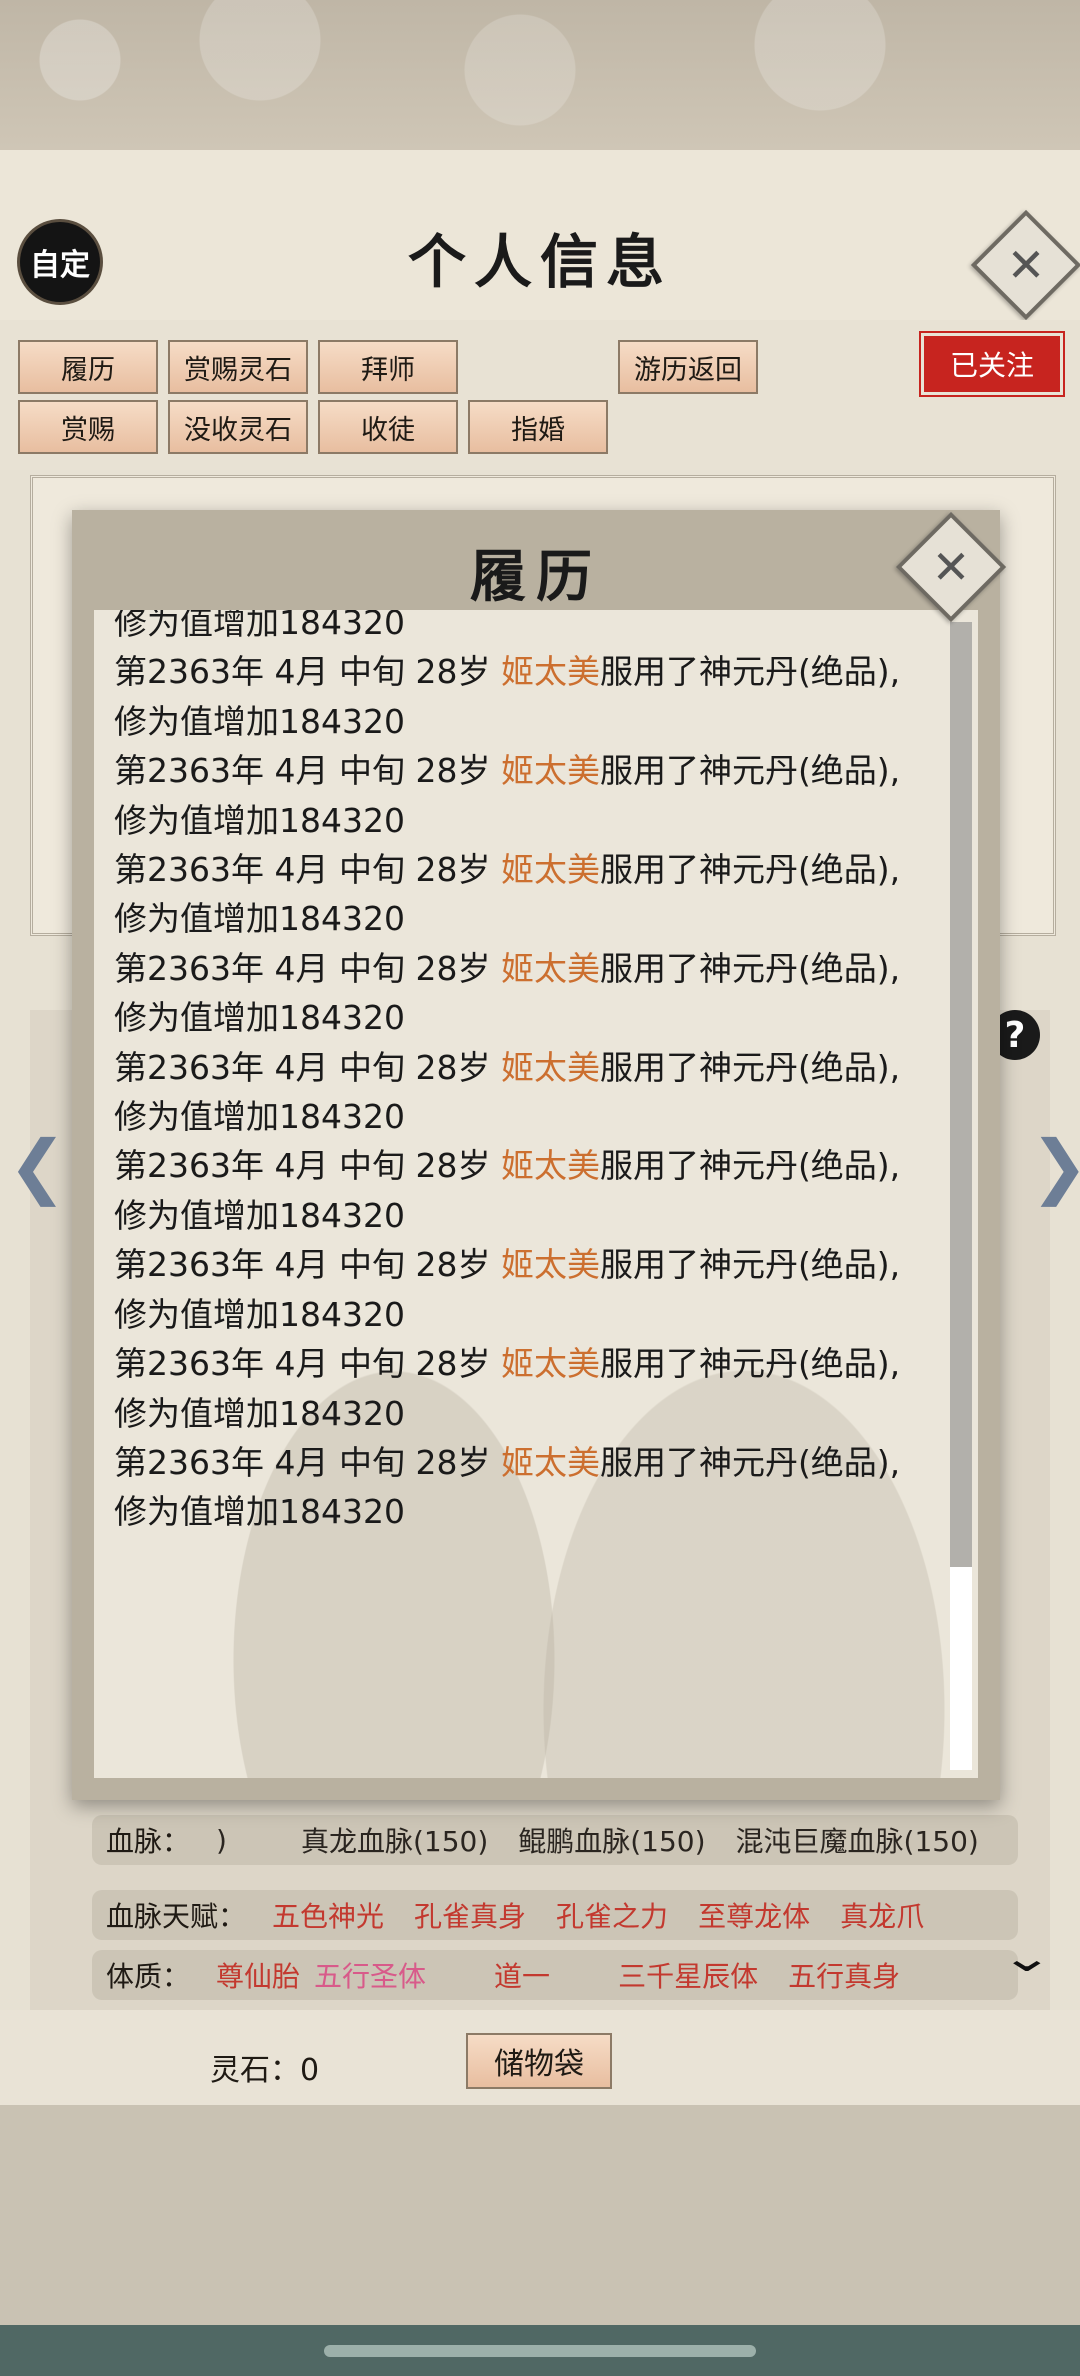  What do you see at coordinates (688, 1976) in the screenshot?
I see `physique-item: 三千星辰体` at bounding box center [688, 1976].